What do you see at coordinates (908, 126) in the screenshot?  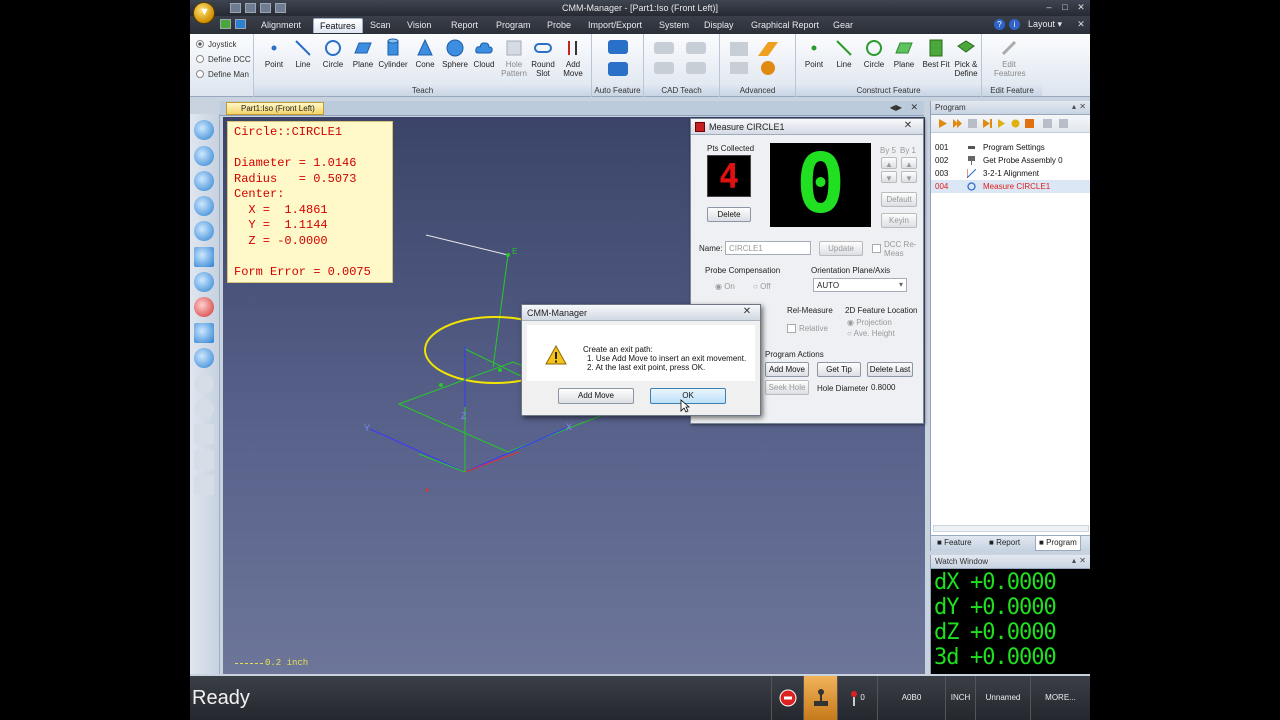 I see `measure-dialog-close-icon: ✕` at bounding box center [908, 126].